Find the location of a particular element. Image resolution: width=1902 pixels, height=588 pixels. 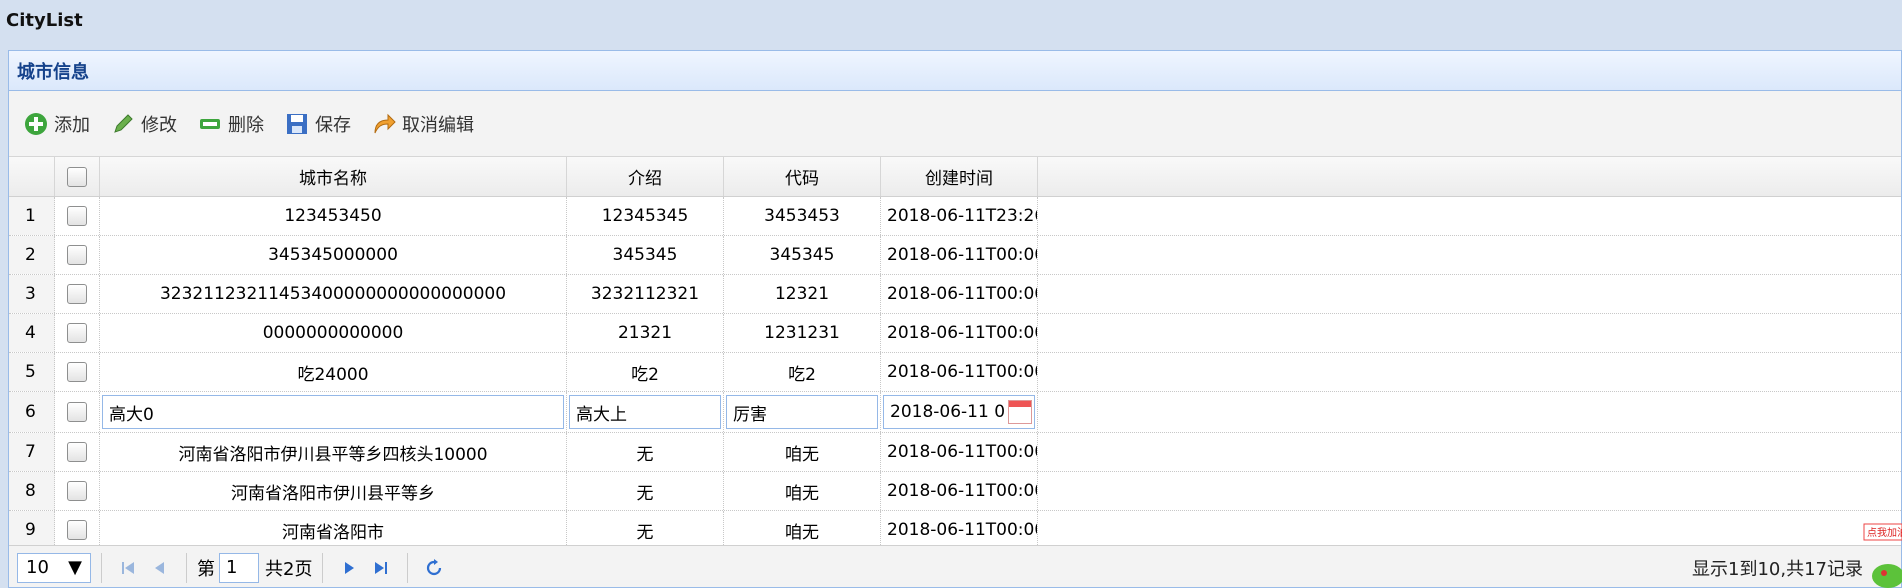

cell-name: 123453450 is located at coordinates (333, 216).